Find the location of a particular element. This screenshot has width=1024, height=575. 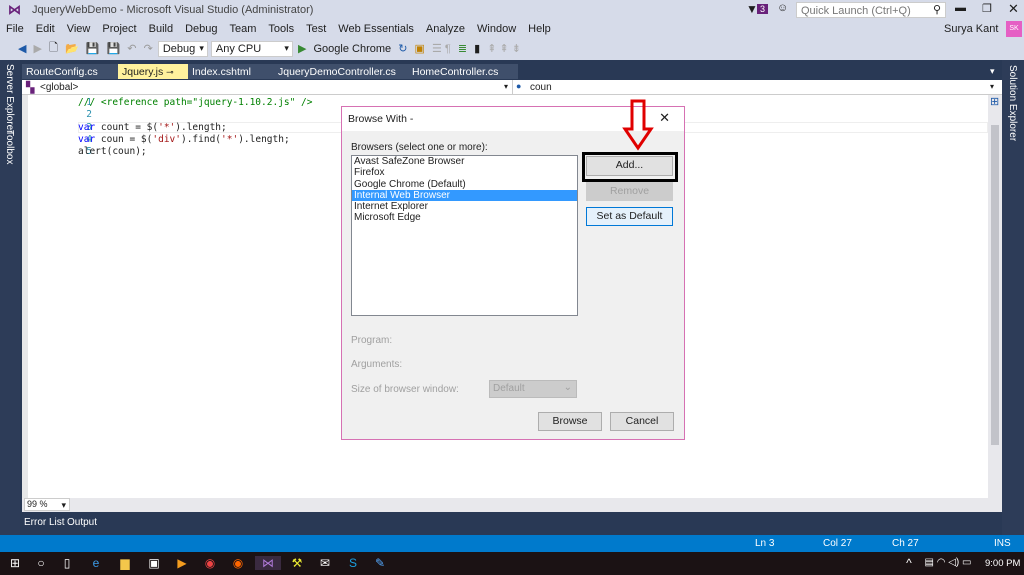

browsers-label: Browsers (select one or more): is located at coordinates (419, 147).